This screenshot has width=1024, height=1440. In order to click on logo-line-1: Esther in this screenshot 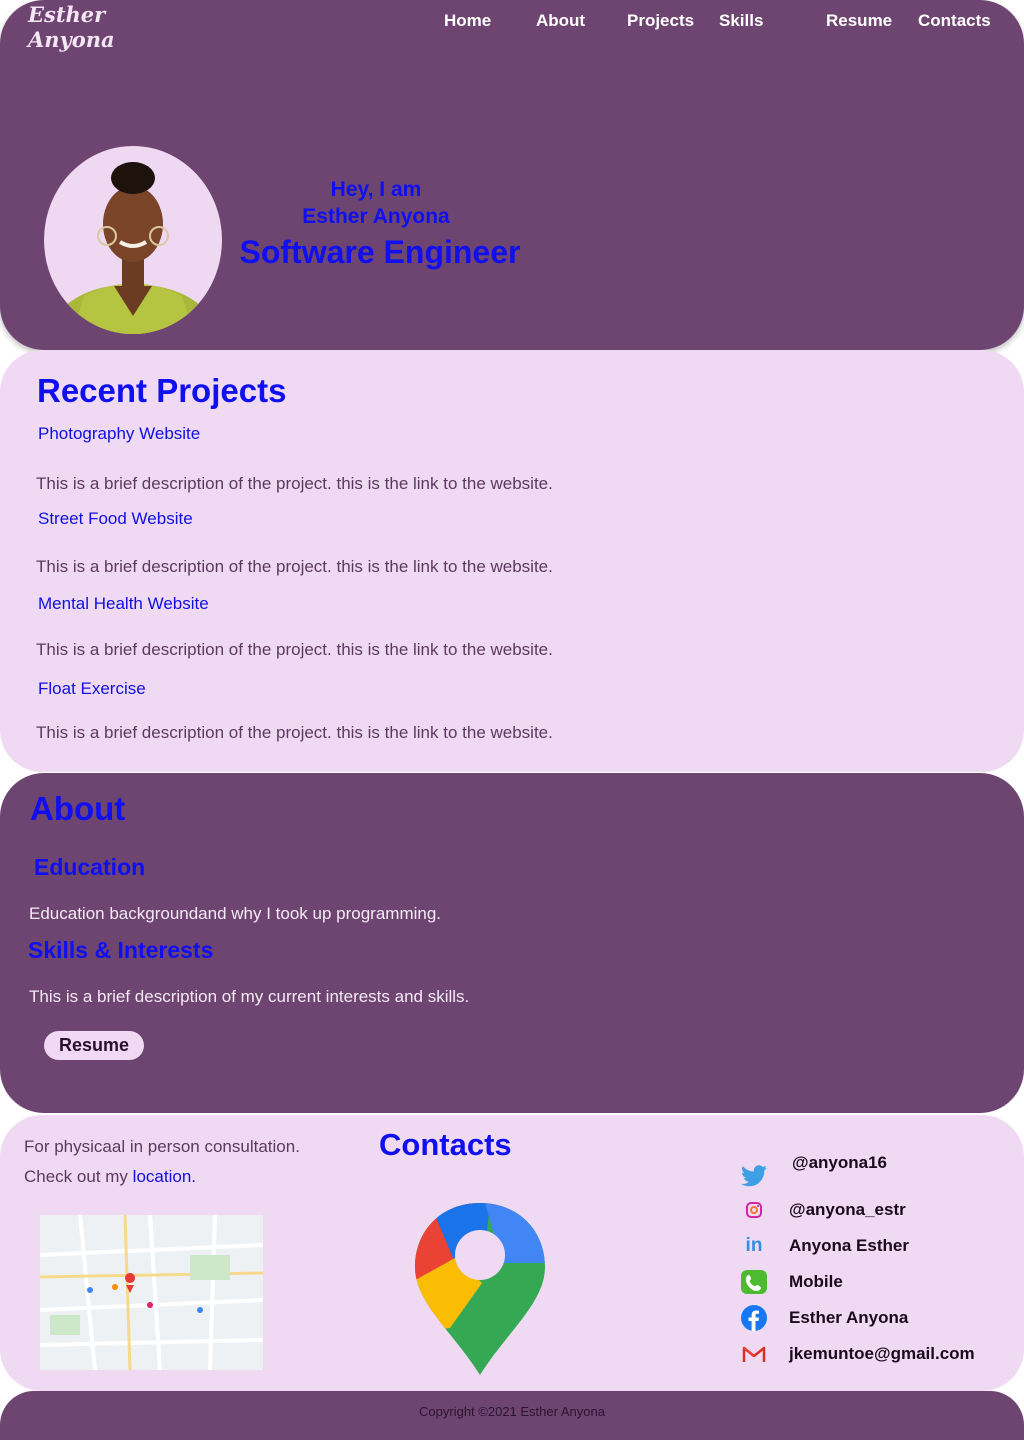, I will do `click(67, 14)`.